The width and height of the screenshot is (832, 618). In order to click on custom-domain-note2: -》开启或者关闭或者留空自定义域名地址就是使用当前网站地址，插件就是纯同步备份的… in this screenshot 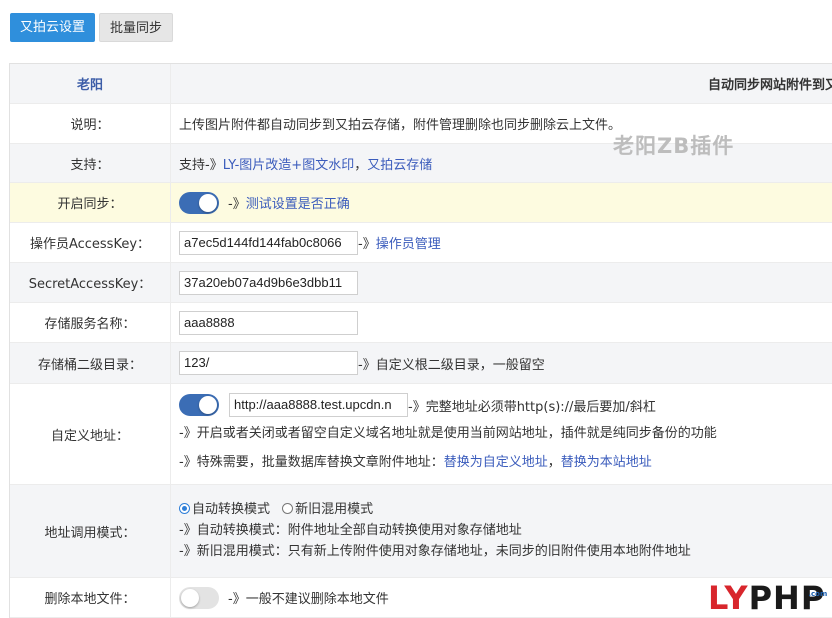, I will do `click(448, 433)`.